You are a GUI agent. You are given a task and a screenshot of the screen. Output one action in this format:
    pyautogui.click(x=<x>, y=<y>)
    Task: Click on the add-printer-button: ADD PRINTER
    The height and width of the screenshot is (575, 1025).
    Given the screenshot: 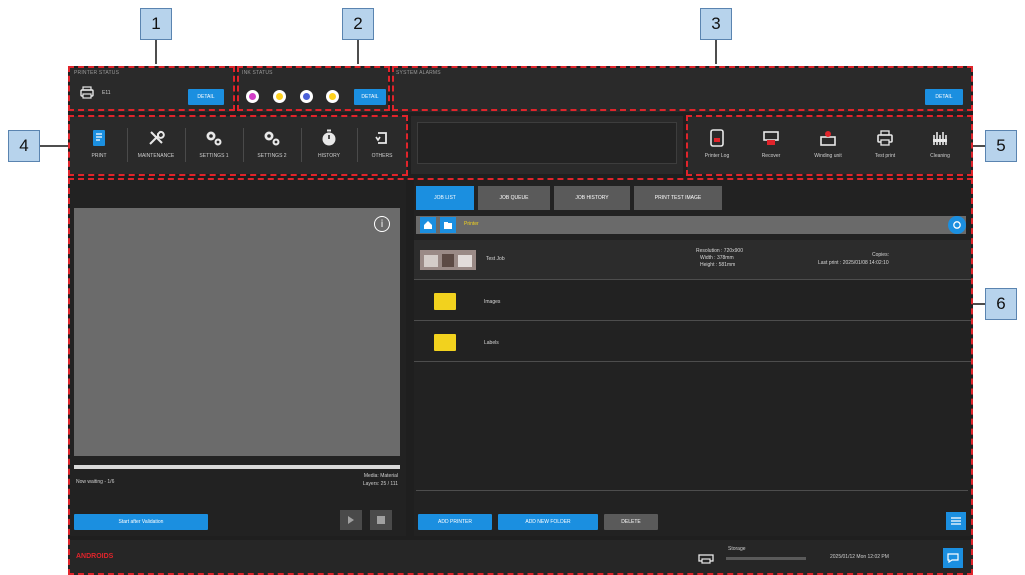 What is the action you would take?
    pyautogui.click(x=455, y=522)
    